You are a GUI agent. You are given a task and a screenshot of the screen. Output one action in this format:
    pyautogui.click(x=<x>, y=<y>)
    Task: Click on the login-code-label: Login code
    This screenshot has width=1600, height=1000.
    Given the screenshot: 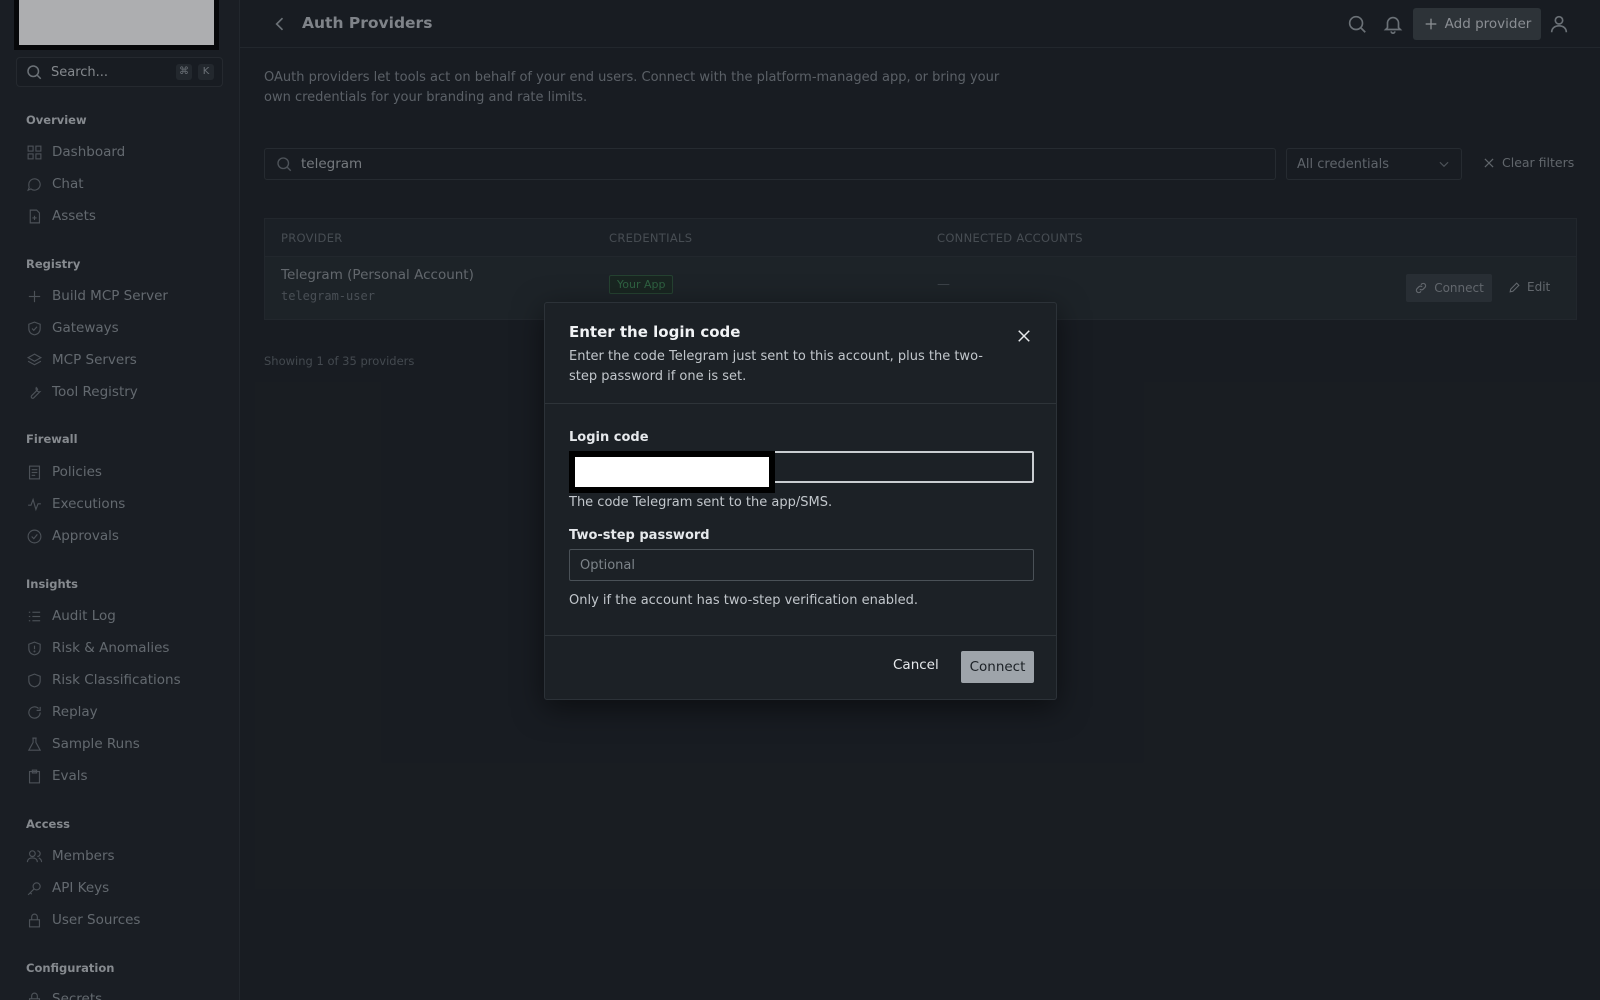 What is the action you would take?
    pyautogui.click(x=609, y=437)
    